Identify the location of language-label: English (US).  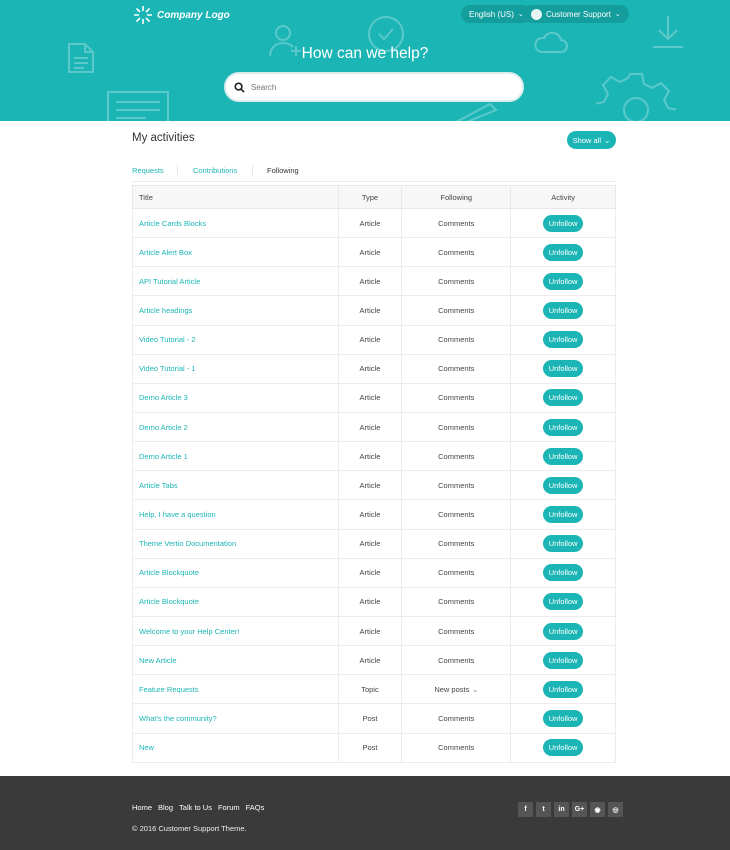
(491, 14).